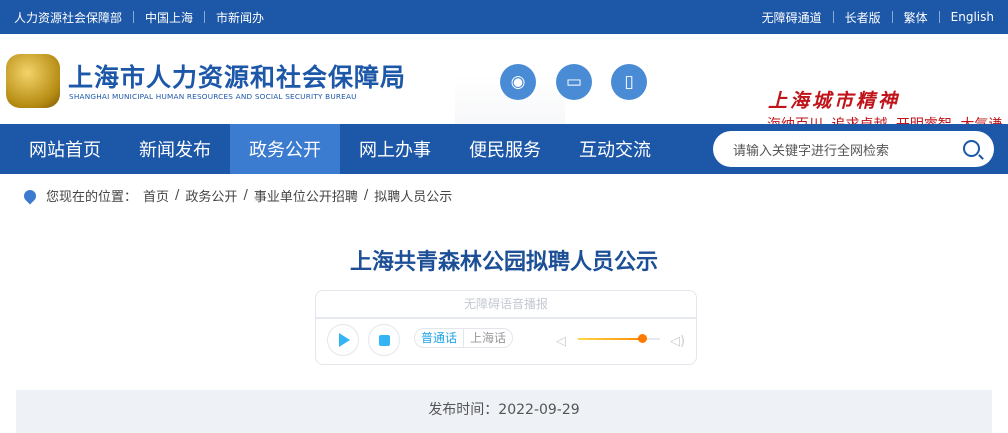 The height and width of the screenshot is (433, 1008). What do you see at coordinates (642, 338) in the screenshot?
I see `volume-handle` at bounding box center [642, 338].